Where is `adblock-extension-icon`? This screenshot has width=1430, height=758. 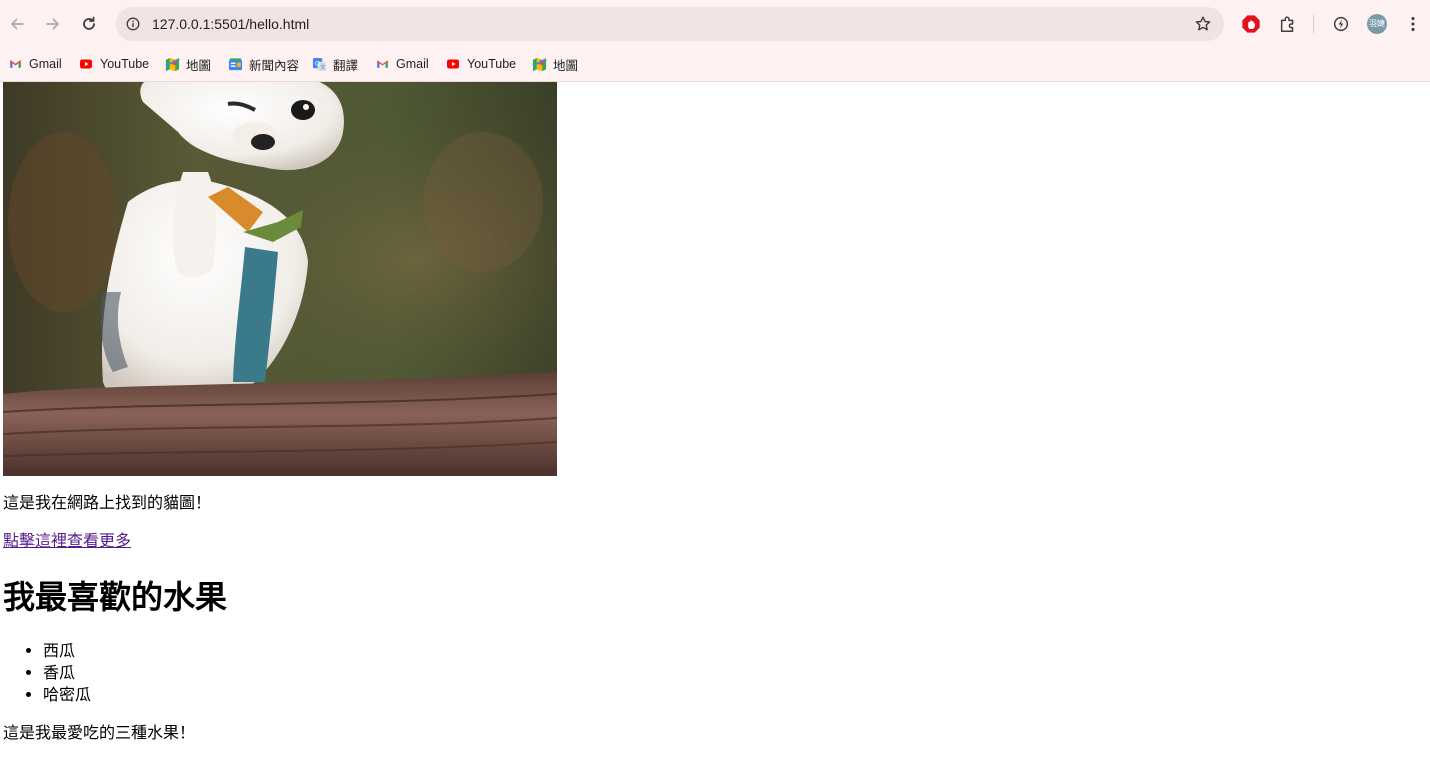 adblock-extension-icon is located at coordinates (1251, 24).